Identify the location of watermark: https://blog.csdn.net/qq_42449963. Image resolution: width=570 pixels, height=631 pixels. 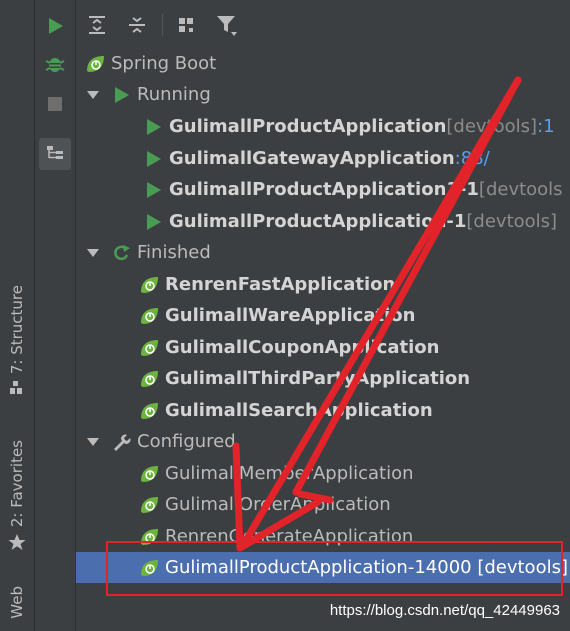
(444, 610).